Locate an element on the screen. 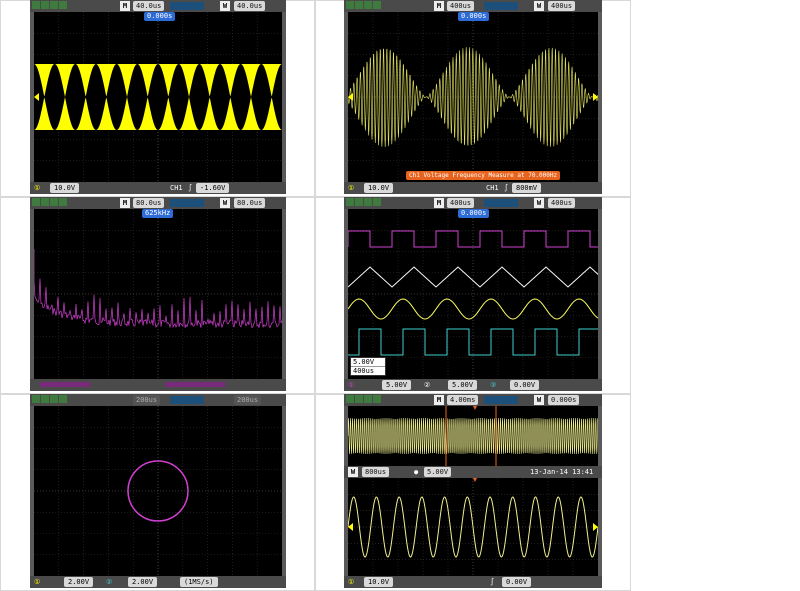 Image resolution: width=800 pixels, height=591 pixels. waveform-screen: 0.000s 5.00V 400us is located at coordinates (473, 294).